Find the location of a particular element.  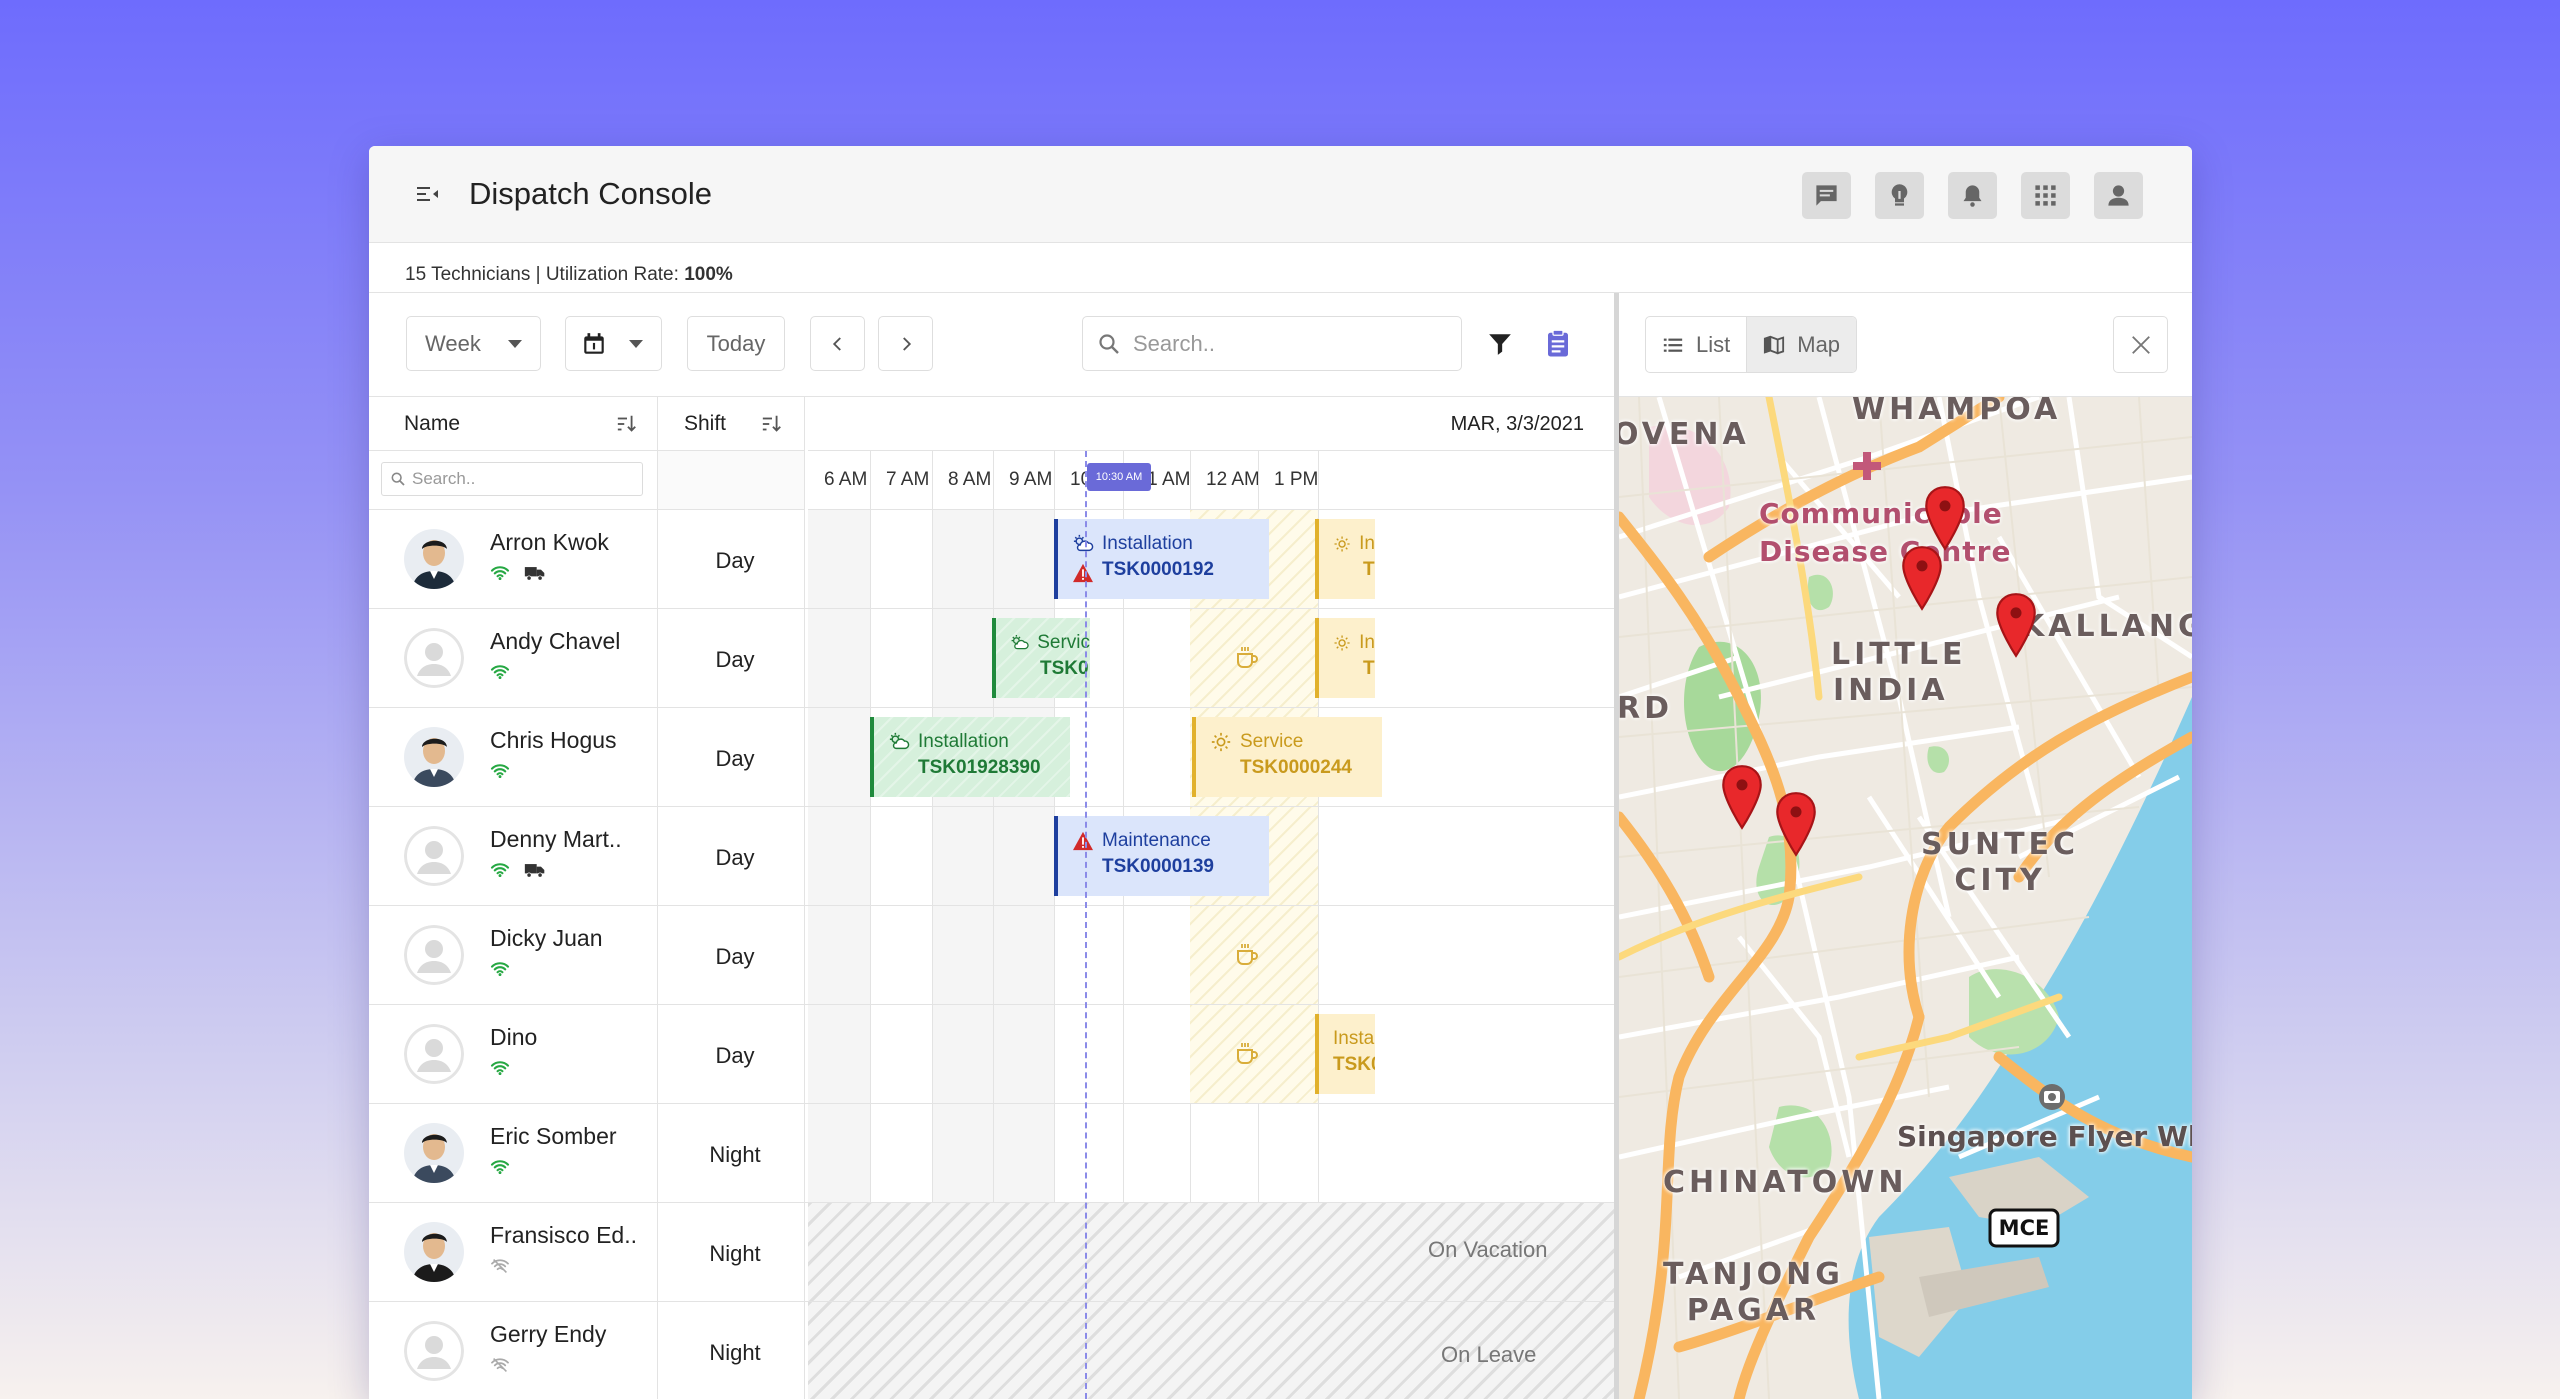

profile-button is located at coordinates (2118, 195).